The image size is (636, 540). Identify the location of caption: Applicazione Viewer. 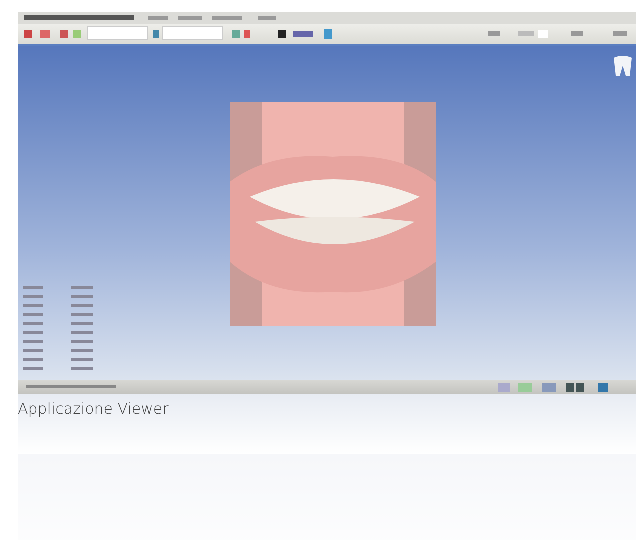
(93, 409).